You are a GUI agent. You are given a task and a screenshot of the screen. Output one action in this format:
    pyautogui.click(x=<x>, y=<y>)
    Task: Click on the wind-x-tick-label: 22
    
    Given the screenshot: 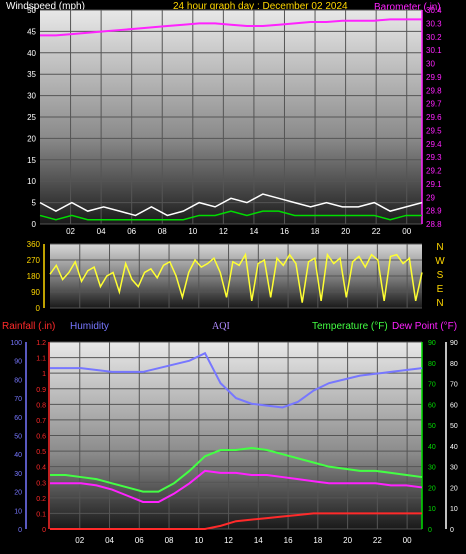 What is the action you would take?
    pyautogui.click(x=376, y=231)
    